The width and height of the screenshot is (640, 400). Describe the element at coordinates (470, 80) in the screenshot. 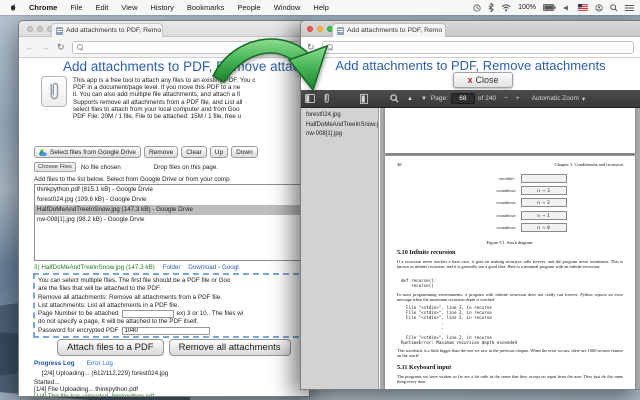

I see `close-x-icon: x` at that location.